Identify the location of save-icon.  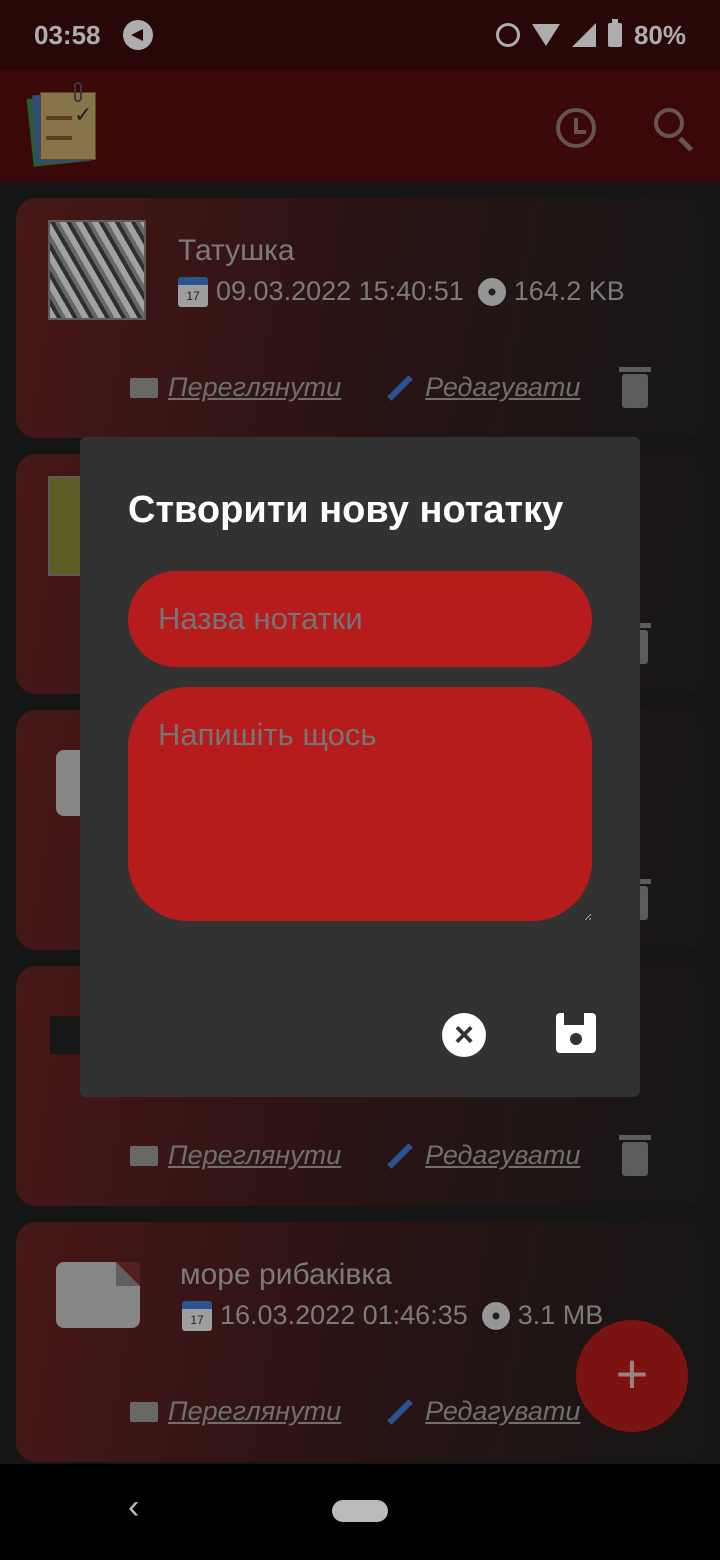
(576, 1033).